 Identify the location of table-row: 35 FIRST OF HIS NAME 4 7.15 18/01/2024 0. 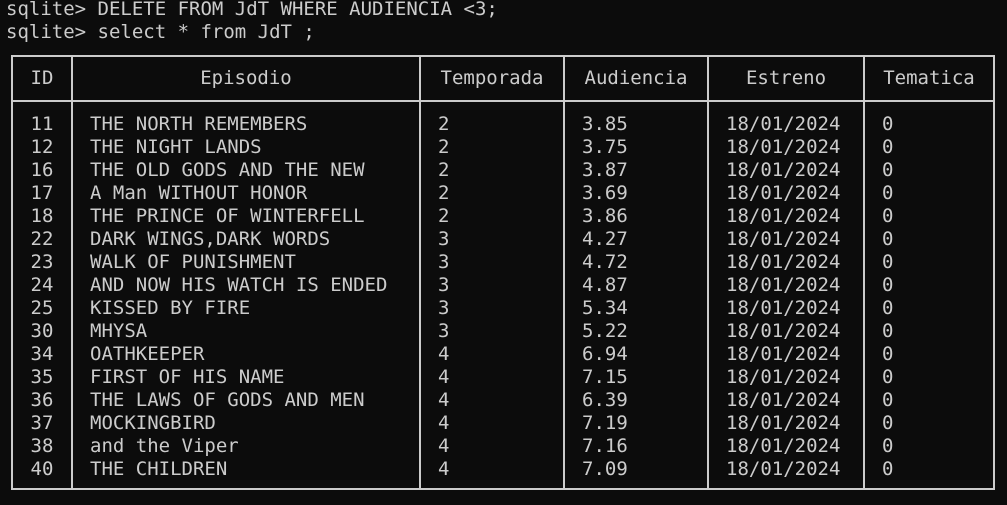
(503, 377).